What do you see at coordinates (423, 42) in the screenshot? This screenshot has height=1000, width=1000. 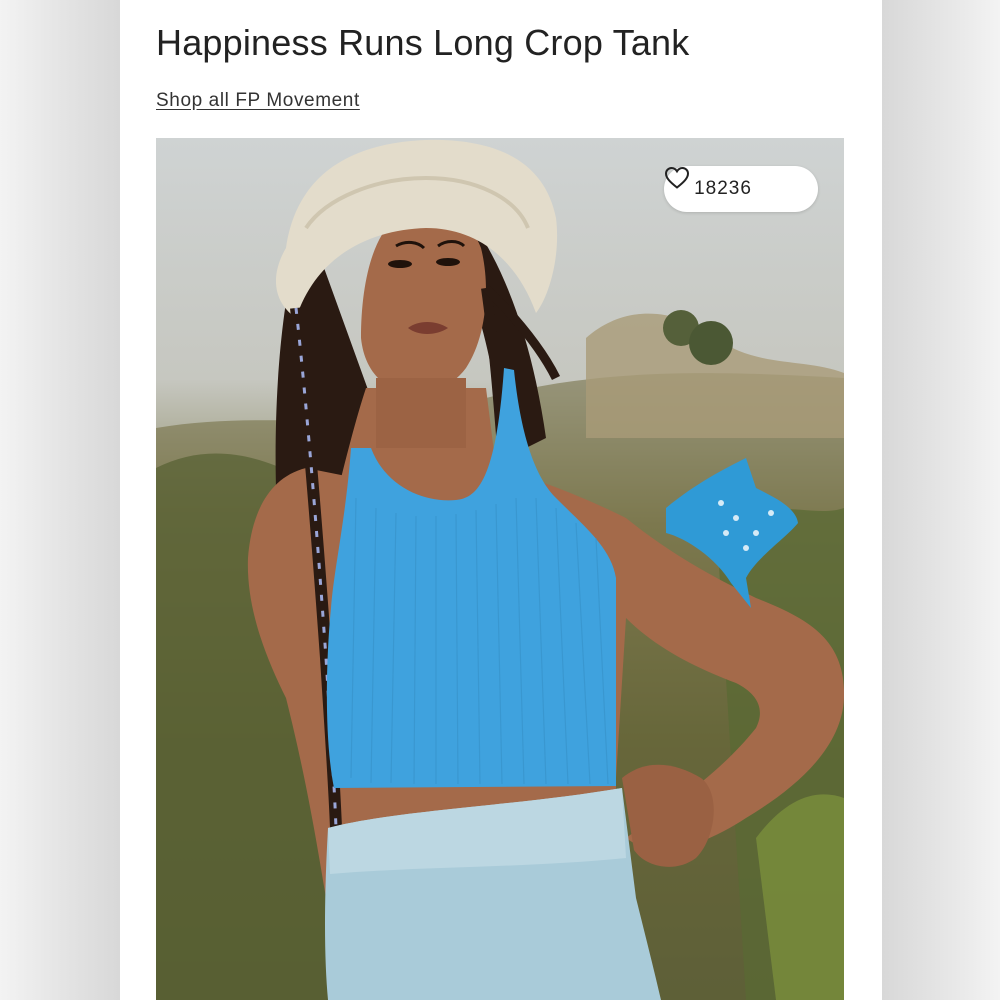 I see `product-title: Happiness Runs Long Crop Tank` at bounding box center [423, 42].